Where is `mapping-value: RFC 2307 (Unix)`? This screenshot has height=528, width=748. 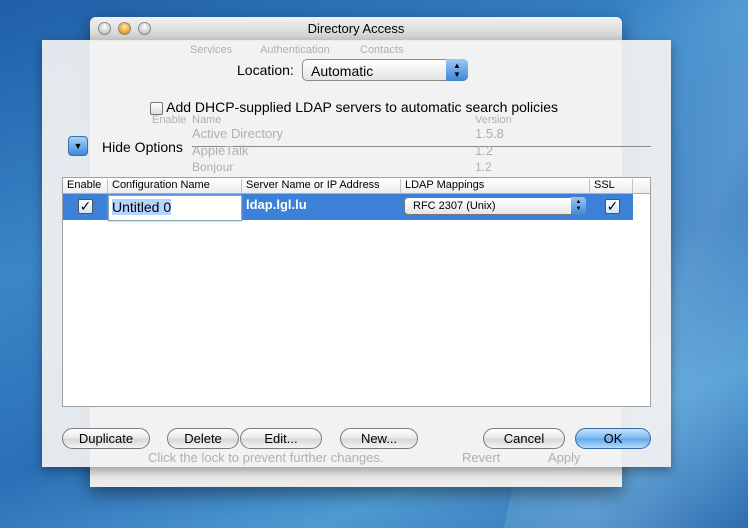
mapping-value: RFC 2307 (Unix) is located at coordinates (454, 206).